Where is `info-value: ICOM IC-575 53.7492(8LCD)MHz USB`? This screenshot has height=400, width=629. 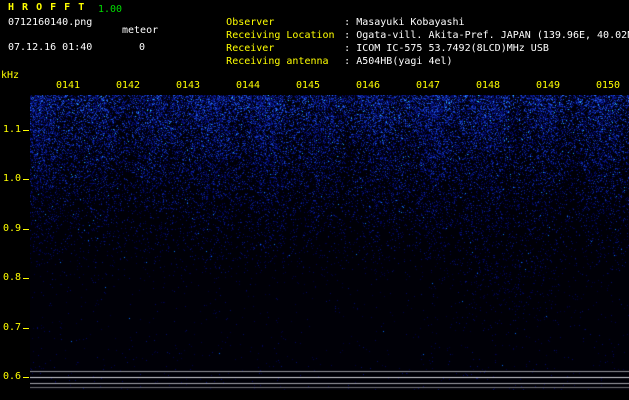 info-value: ICOM IC-575 53.7492(8LCD)MHz USB is located at coordinates (452, 48).